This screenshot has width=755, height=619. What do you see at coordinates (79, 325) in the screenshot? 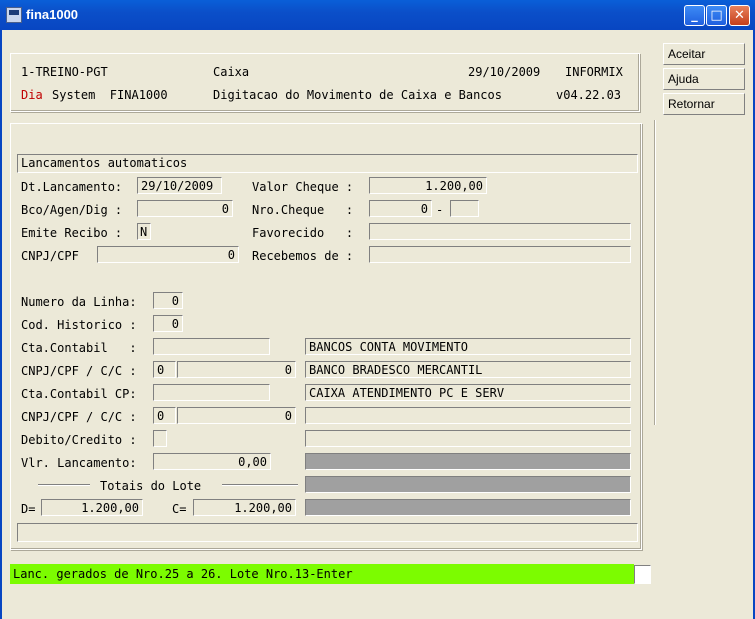
I see `cod-historico-label: Cod. Historico :` at bounding box center [79, 325].